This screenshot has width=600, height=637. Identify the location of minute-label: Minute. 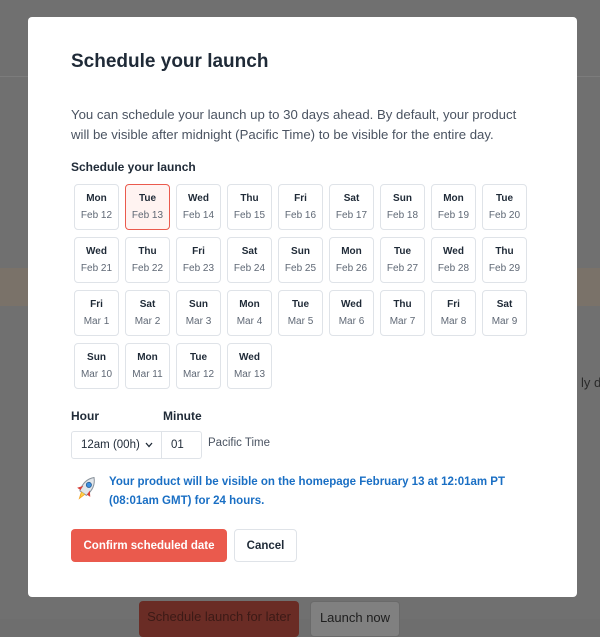
(182, 416).